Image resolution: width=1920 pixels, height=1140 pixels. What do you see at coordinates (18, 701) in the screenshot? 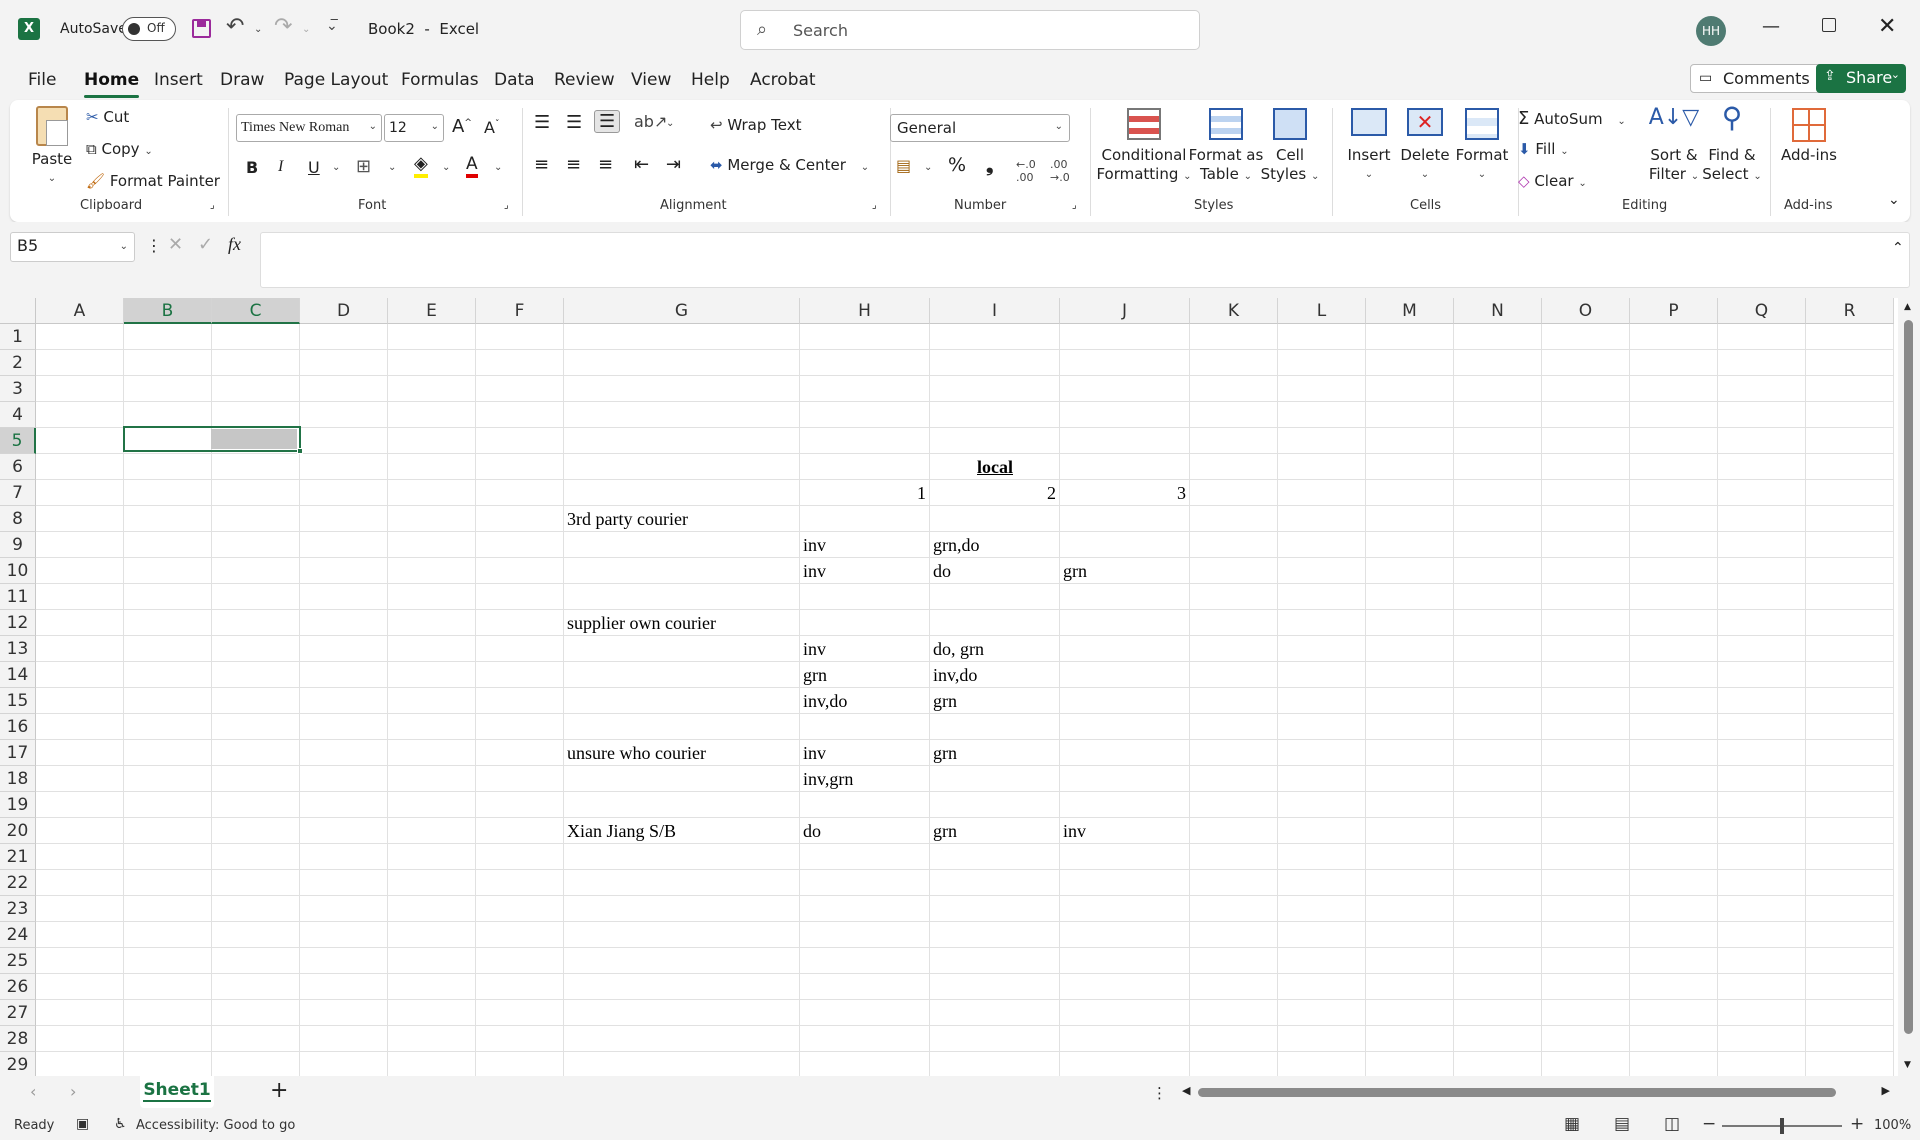
I see `row-header-15: 15` at bounding box center [18, 701].